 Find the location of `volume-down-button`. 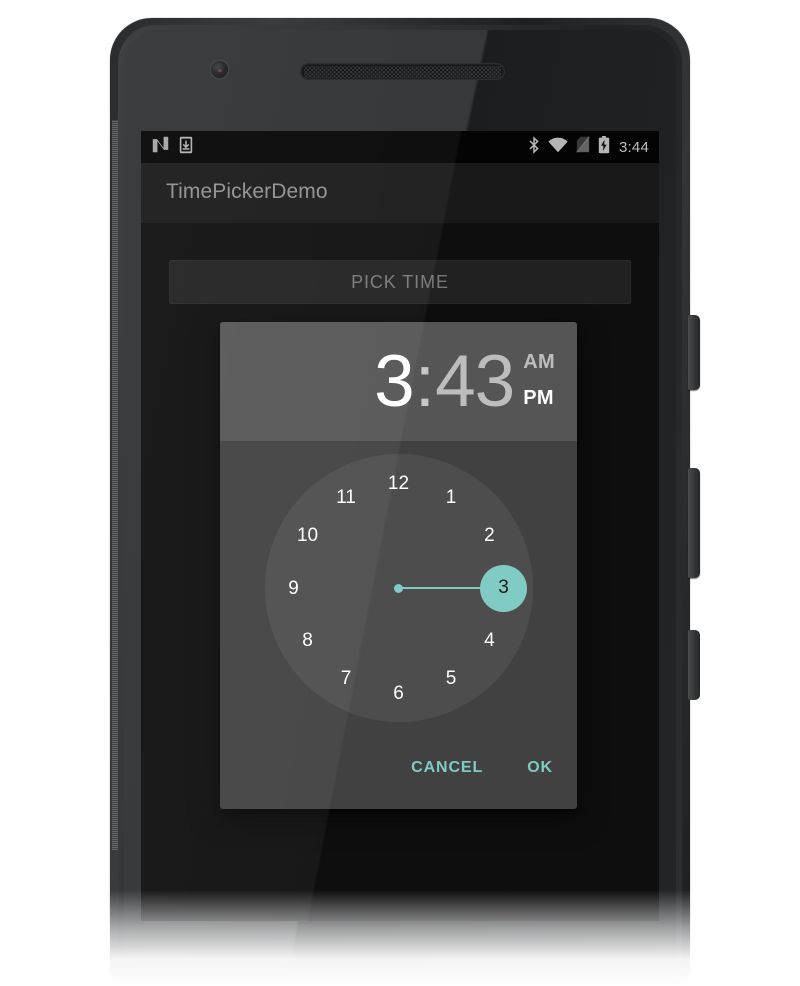

volume-down-button is located at coordinates (694, 665).